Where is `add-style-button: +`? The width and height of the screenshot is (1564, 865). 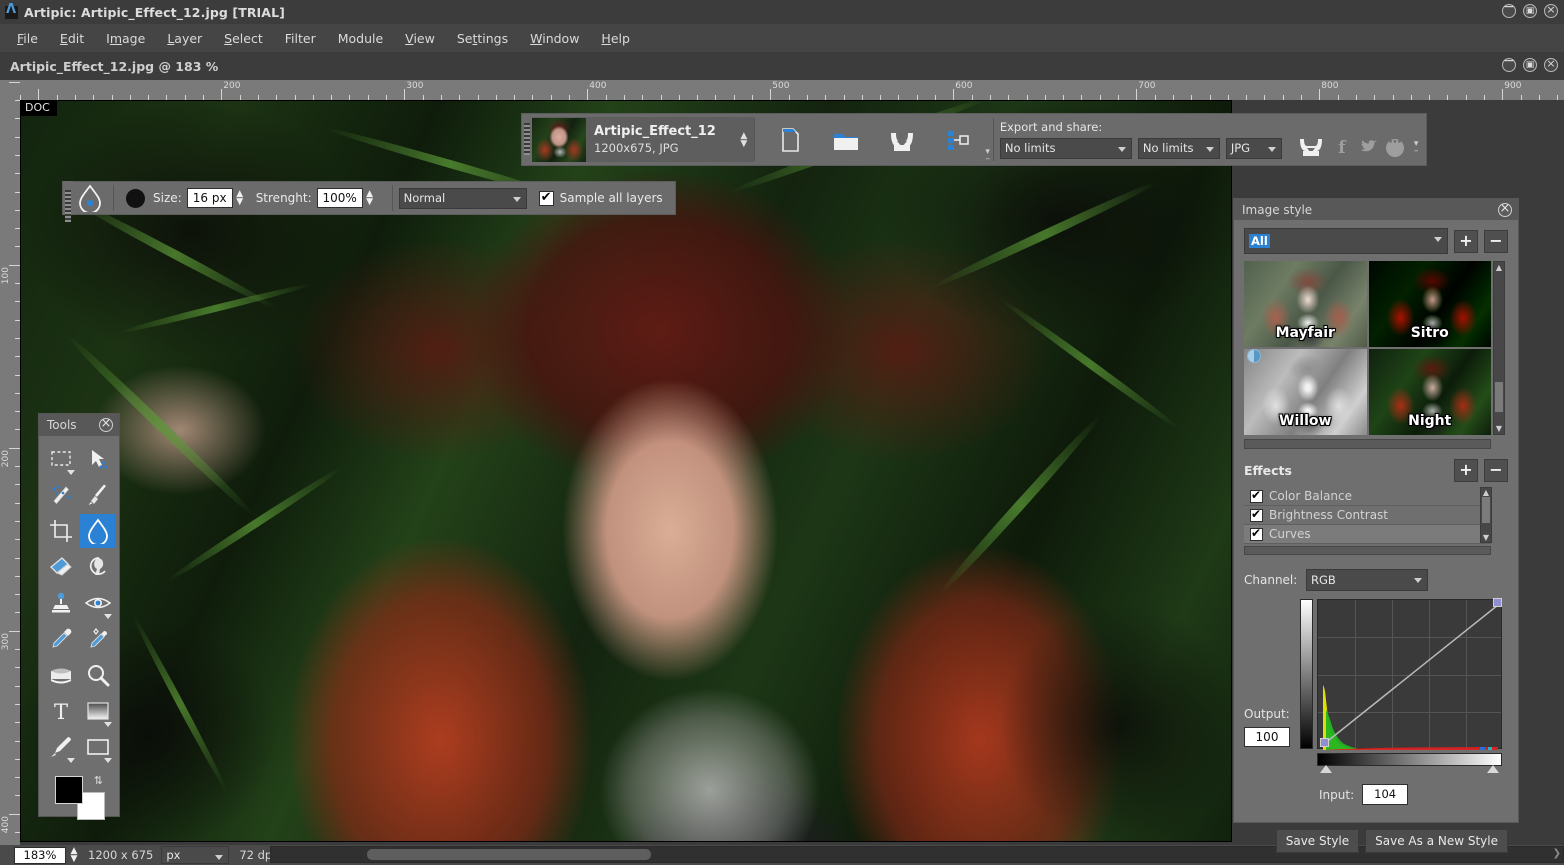
add-style-button: + is located at coordinates (1466, 241).